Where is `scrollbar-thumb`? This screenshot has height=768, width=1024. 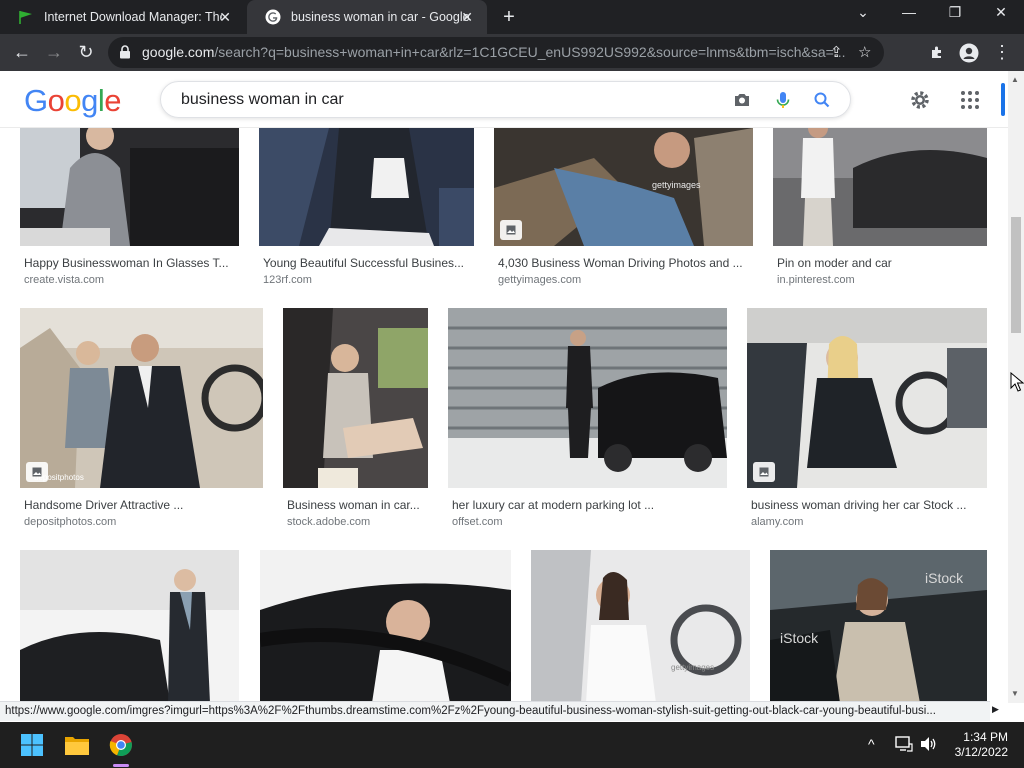 scrollbar-thumb is located at coordinates (1016, 275).